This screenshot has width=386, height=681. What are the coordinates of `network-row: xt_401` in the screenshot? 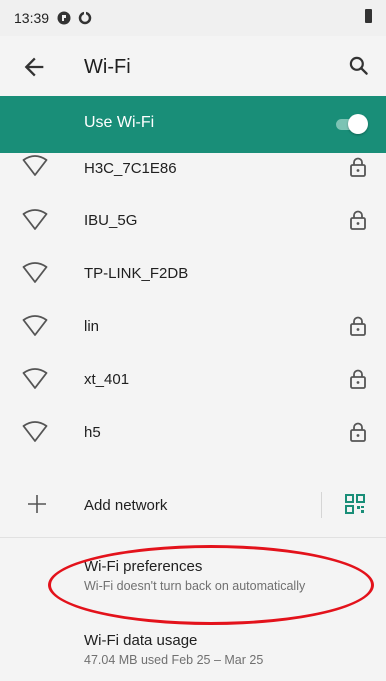 It's located at (193, 380).